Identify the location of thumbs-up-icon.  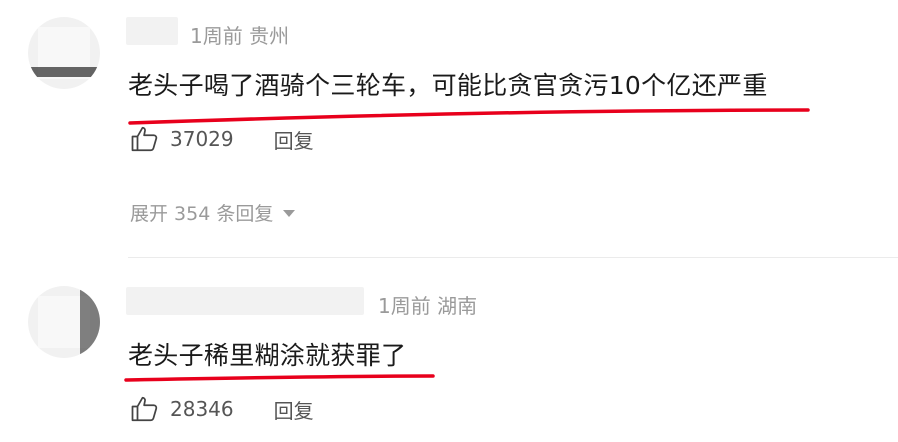
(145, 409).